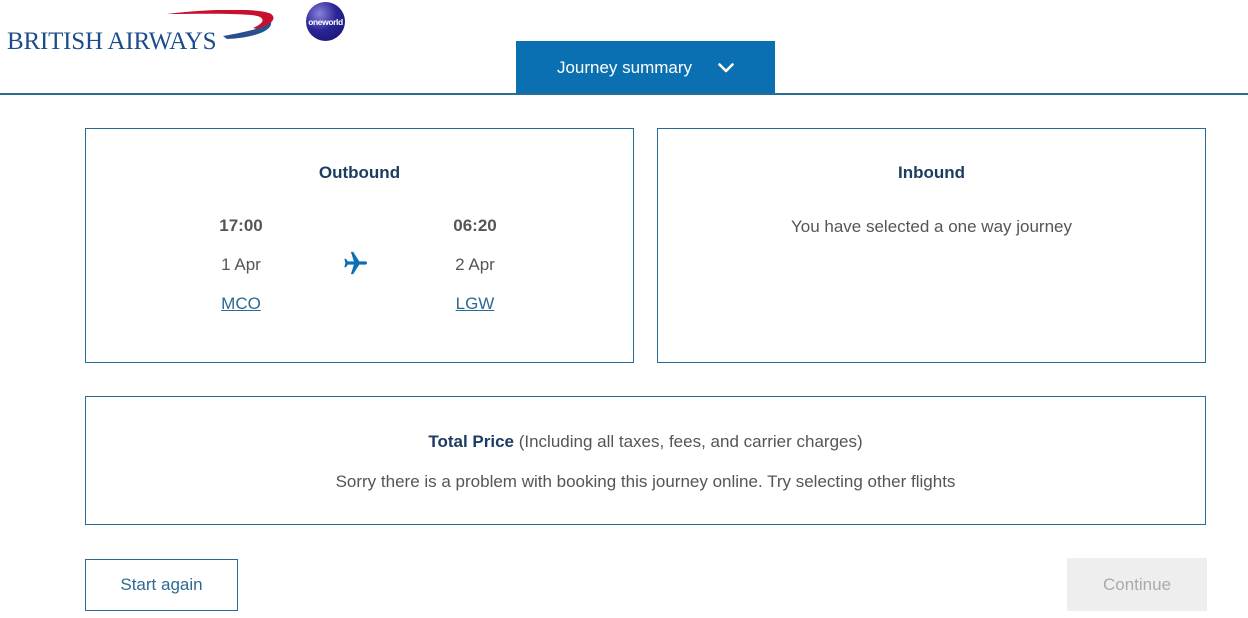 Image resolution: width=1248 pixels, height=618 pixels. I want to click on arrival-info: 06:20 2 Apr LGW, so click(475, 266).